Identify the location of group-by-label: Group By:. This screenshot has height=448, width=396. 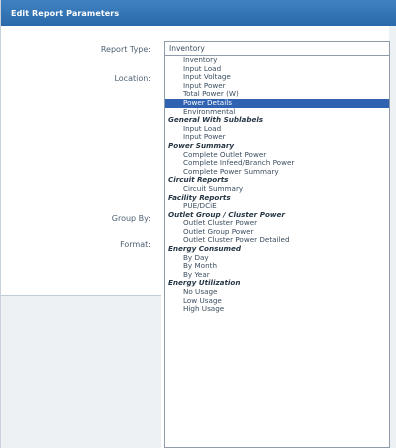
(131, 218).